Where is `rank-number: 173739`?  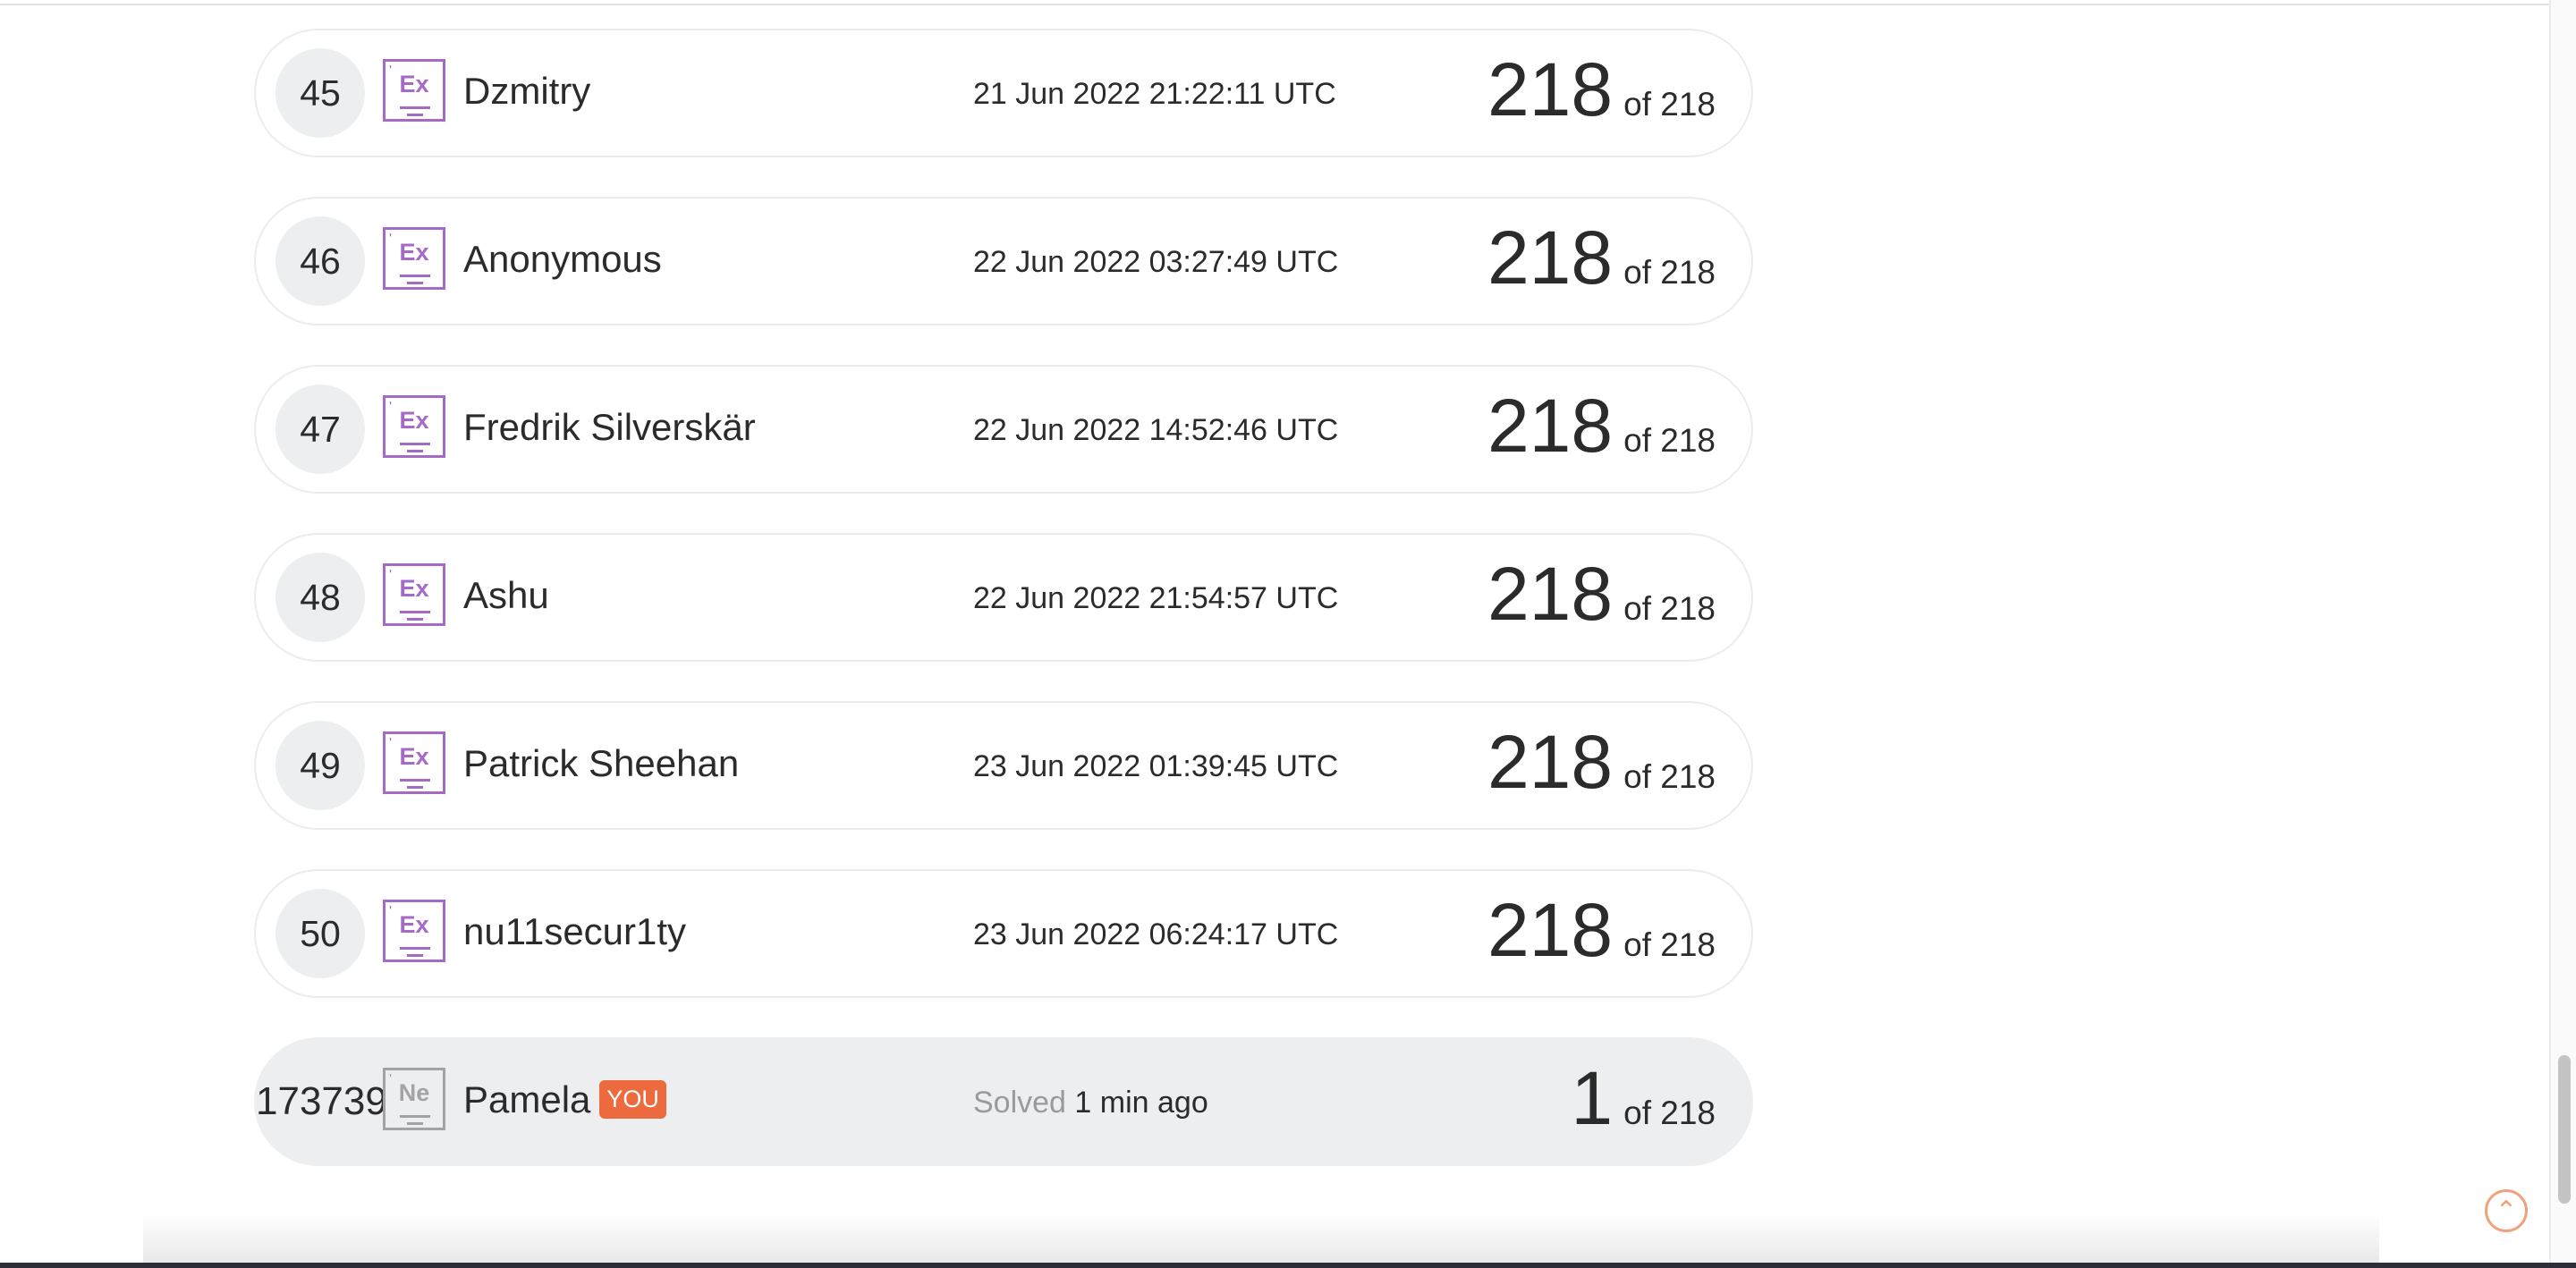
rank-number: 173739 is located at coordinates (321, 1101).